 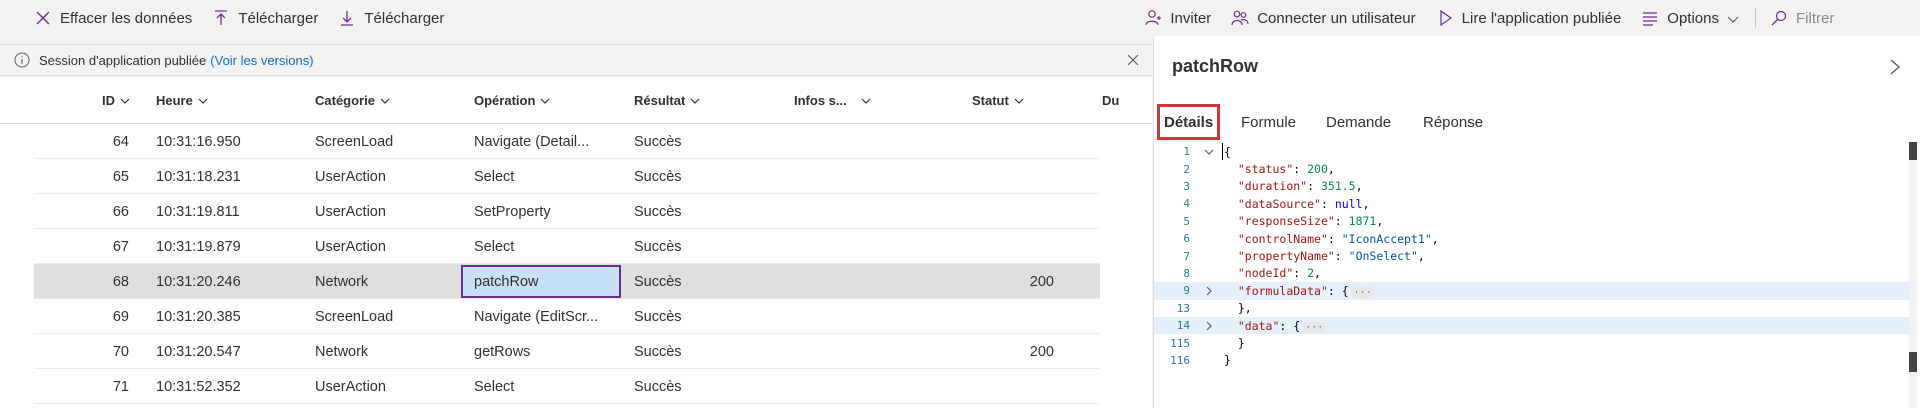 What do you see at coordinates (512, 100) in the screenshot?
I see `column-header-operation: Opération` at bounding box center [512, 100].